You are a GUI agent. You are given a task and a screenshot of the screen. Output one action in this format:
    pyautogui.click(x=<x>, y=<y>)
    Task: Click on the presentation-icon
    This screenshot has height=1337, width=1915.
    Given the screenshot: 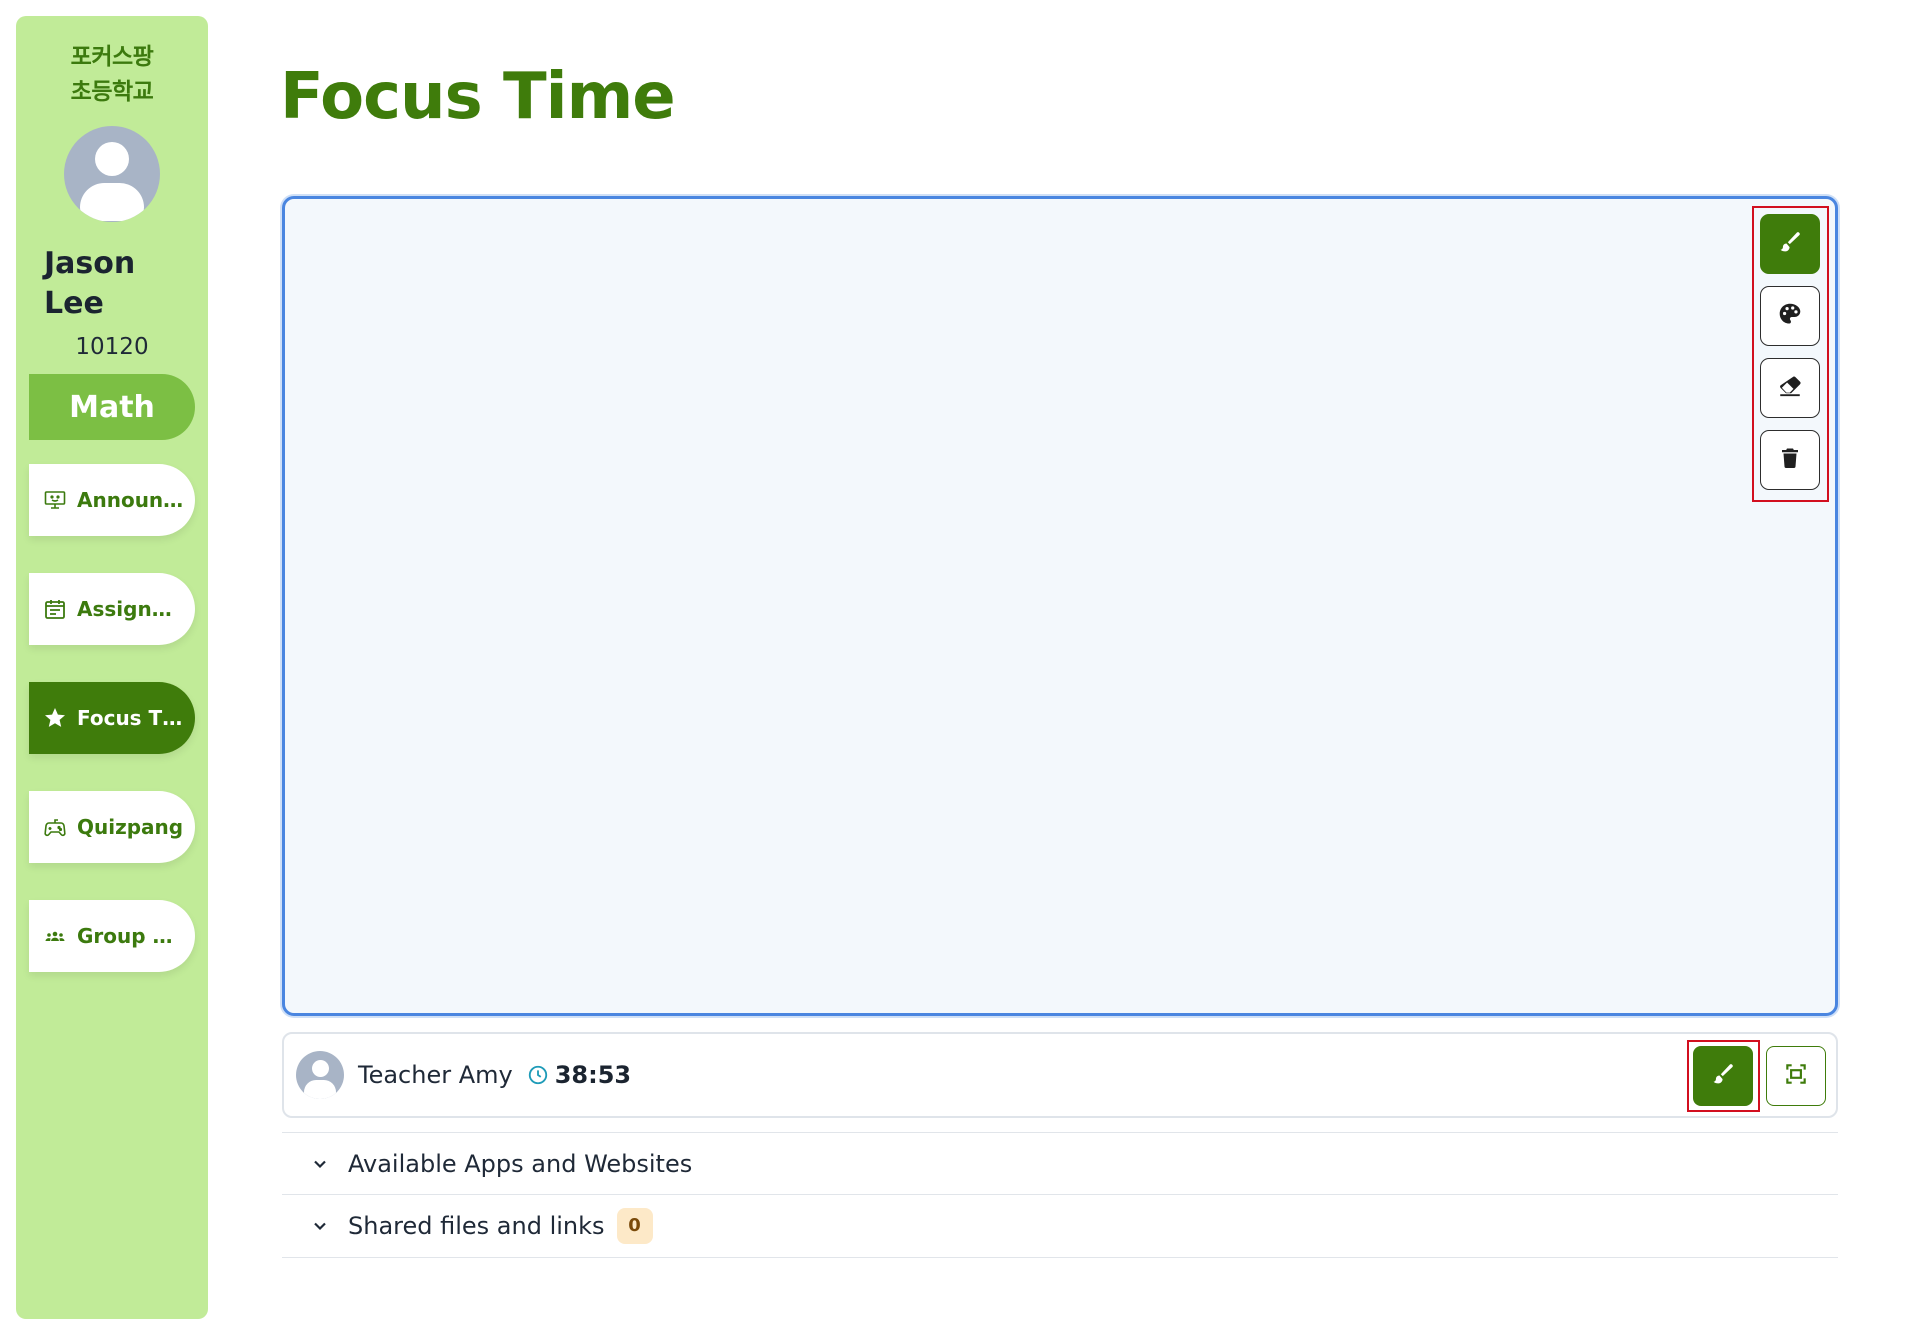 What is the action you would take?
    pyautogui.click(x=55, y=500)
    